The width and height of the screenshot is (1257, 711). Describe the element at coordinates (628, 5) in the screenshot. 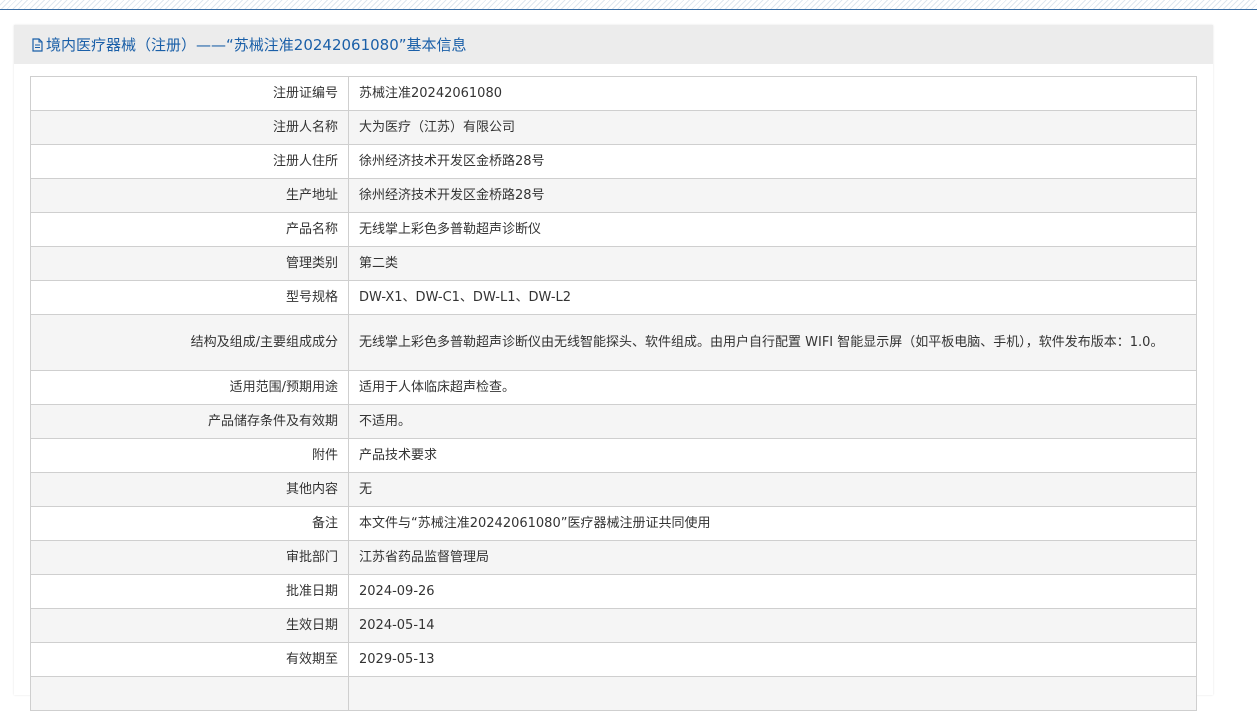

I see `top-decorative-stripe` at that location.